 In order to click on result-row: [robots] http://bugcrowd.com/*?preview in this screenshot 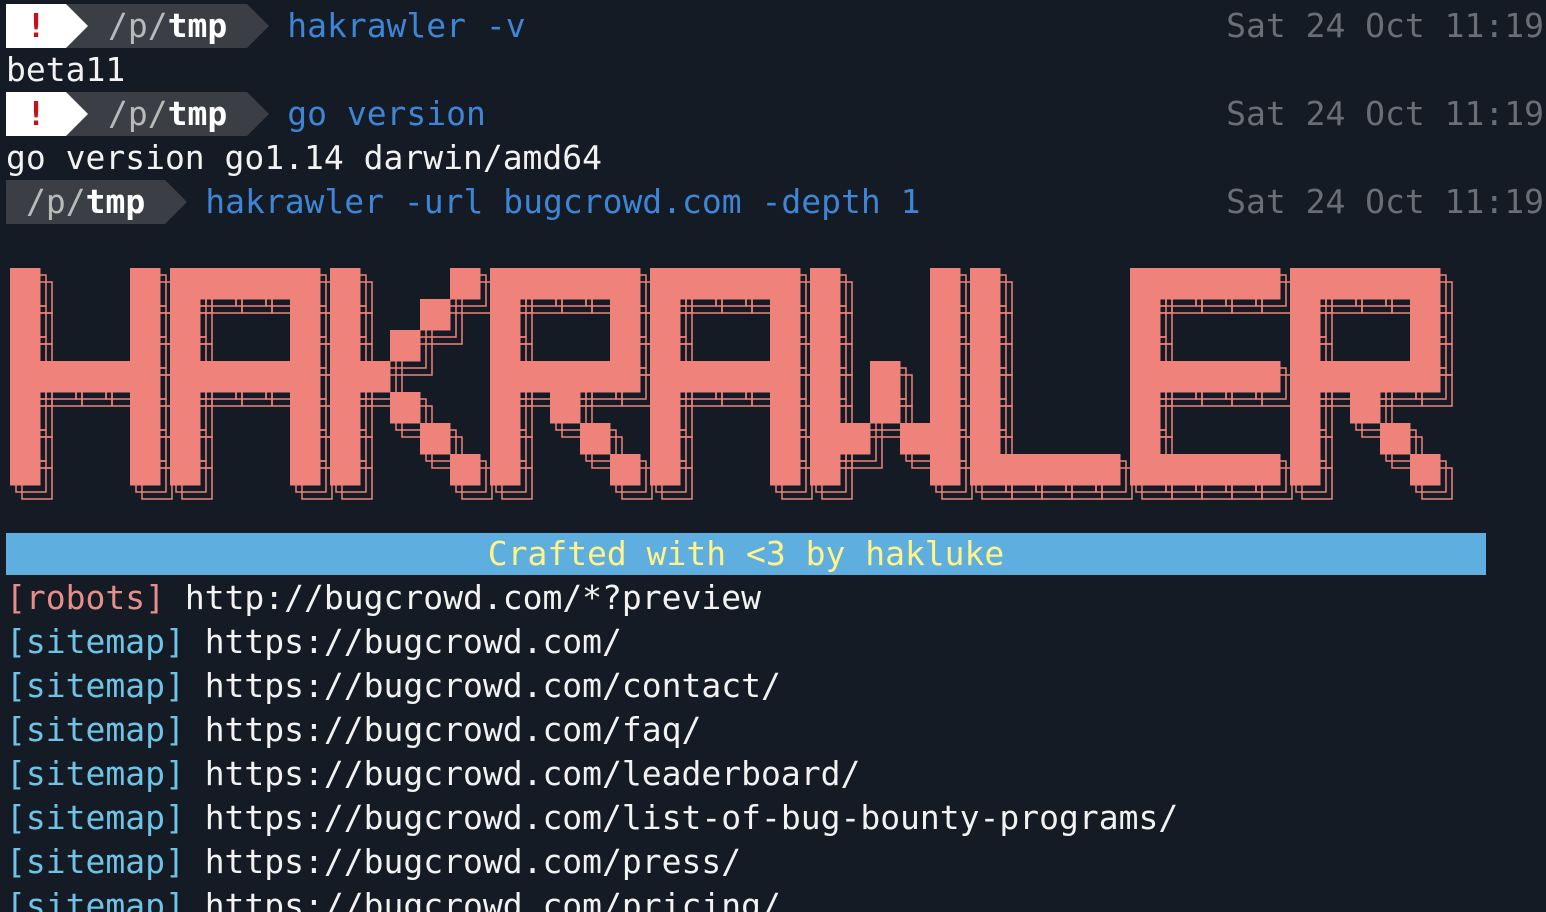, I will do `click(383, 598)`.